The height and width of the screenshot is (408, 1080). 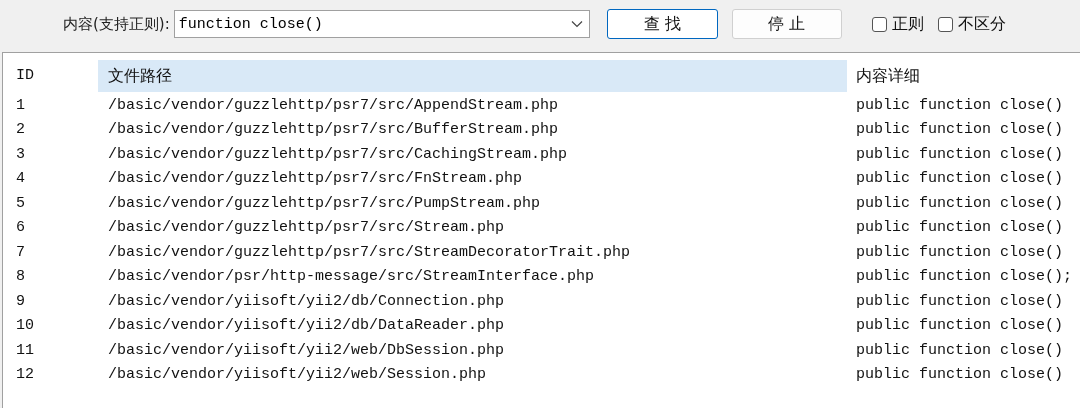 What do you see at coordinates (50, 76) in the screenshot?
I see `column-header: ID` at bounding box center [50, 76].